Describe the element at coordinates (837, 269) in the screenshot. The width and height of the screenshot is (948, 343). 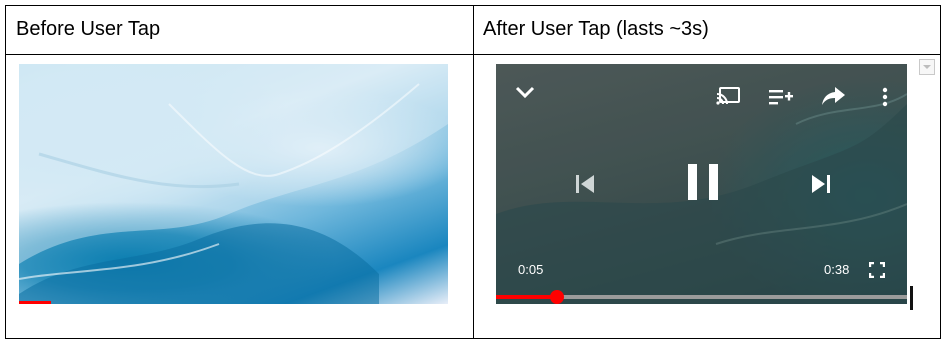
I see `duration: 0:38` at that location.